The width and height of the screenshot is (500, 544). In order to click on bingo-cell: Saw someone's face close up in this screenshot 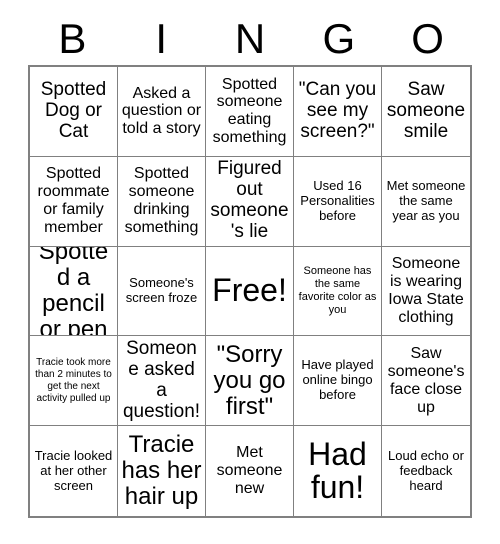, I will do `click(426, 381)`.